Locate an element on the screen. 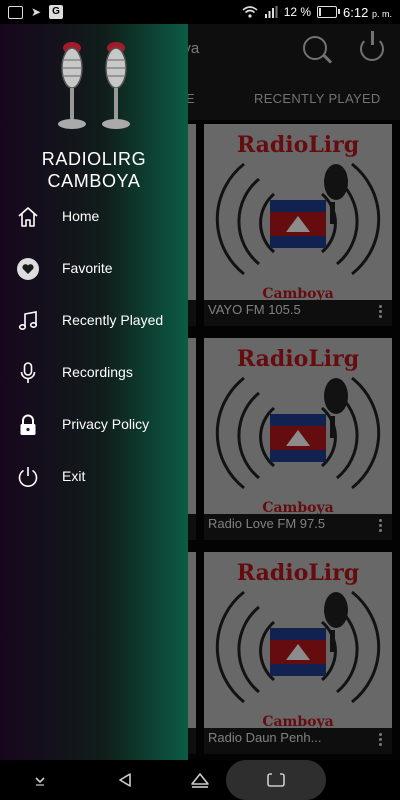  drawer-item-label: Home is located at coordinates (81, 216).